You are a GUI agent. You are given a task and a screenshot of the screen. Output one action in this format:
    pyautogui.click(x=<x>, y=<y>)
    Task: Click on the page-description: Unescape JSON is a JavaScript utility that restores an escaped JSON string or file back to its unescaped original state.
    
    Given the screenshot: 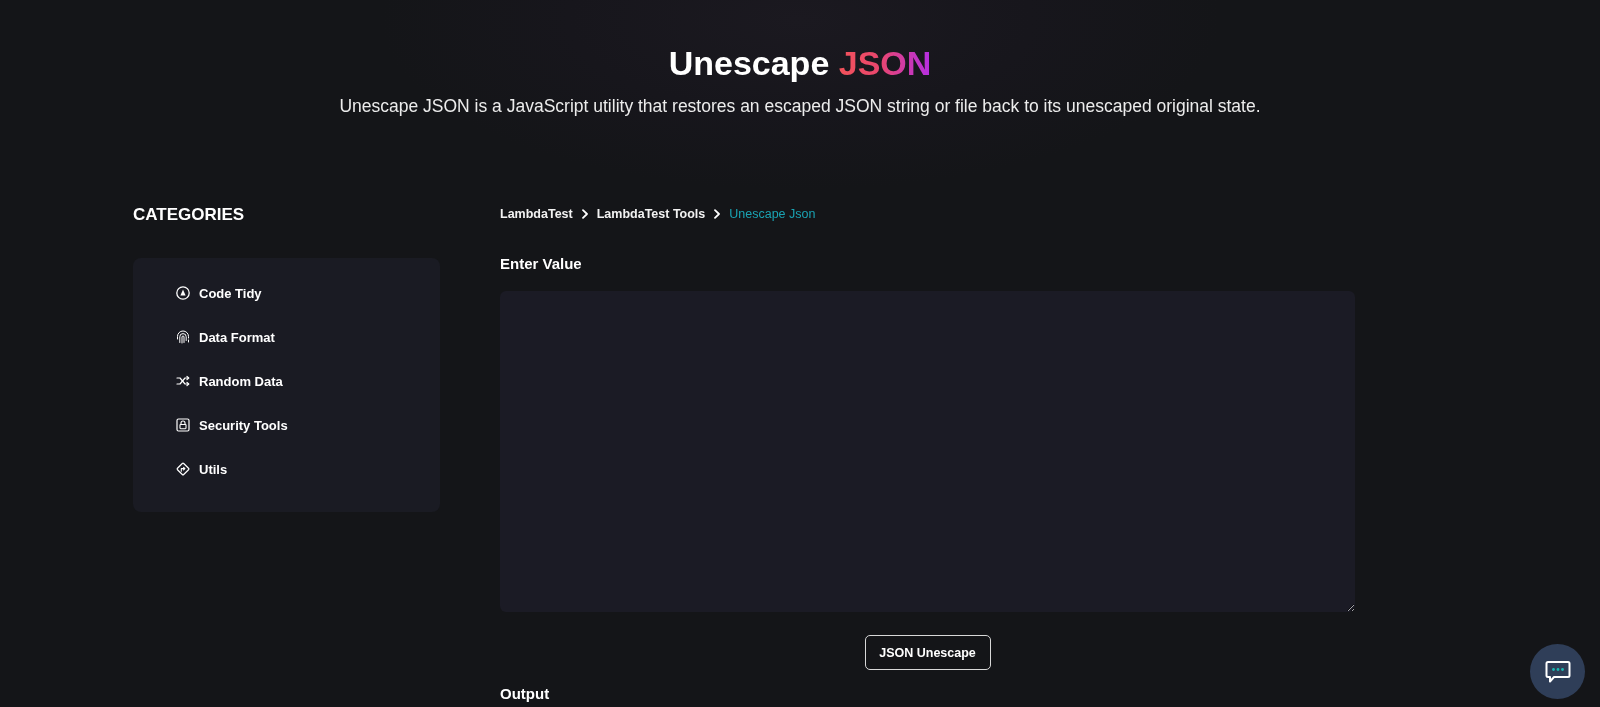 What is the action you would take?
    pyautogui.click(x=800, y=106)
    